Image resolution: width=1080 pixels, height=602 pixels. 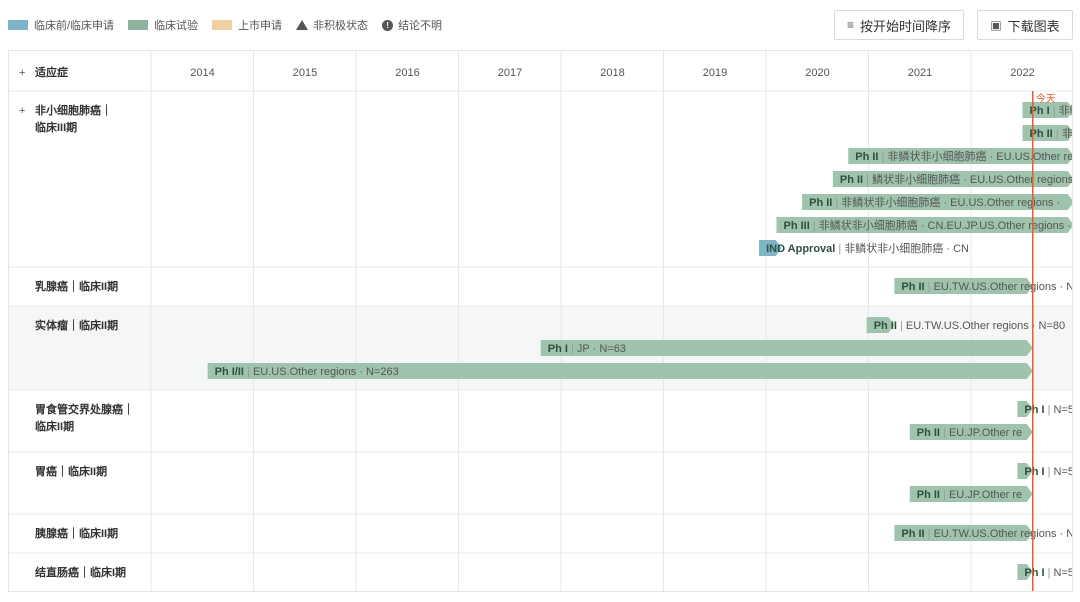 I want to click on row-indication-label: 非小细胞肺癌｜临床III期, so click(x=73, y=118).